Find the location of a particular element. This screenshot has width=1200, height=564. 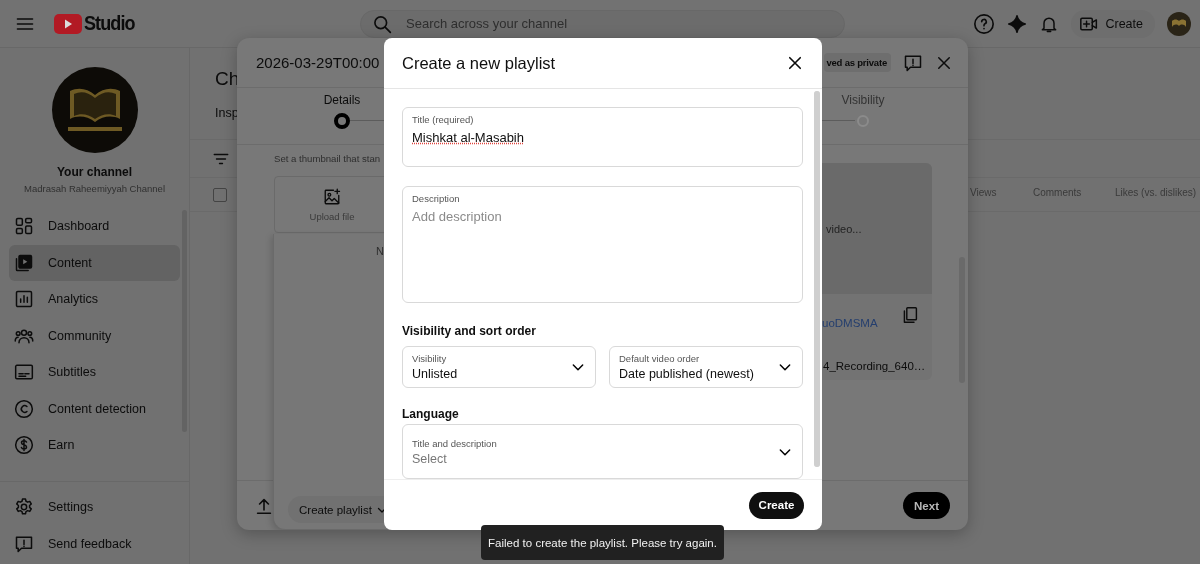

dialog-title: 2026-03-29T00:00 is located at coordinates (318, 62).